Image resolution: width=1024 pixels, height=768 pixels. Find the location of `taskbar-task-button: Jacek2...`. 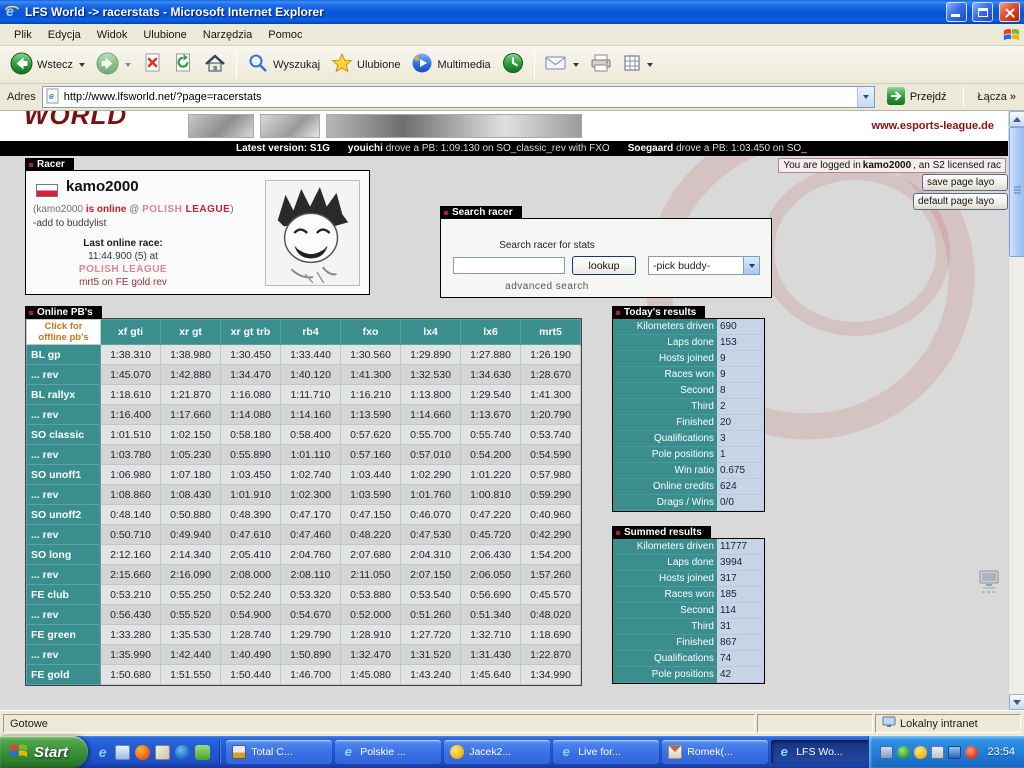

taskbar-task-button: Jacek2... is located at coordinates (497, 752).